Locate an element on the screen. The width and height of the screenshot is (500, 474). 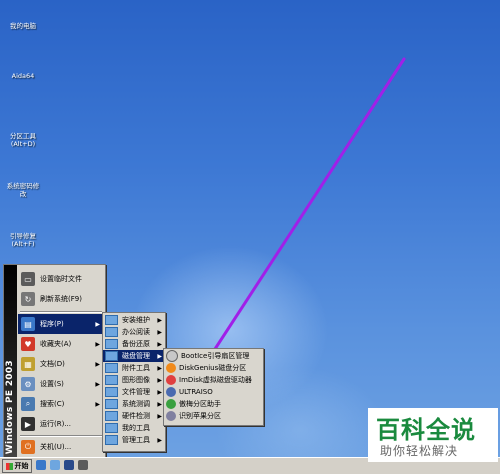
programs-item-install: 安装维护 ▶ is located at coordinates (134, 320).